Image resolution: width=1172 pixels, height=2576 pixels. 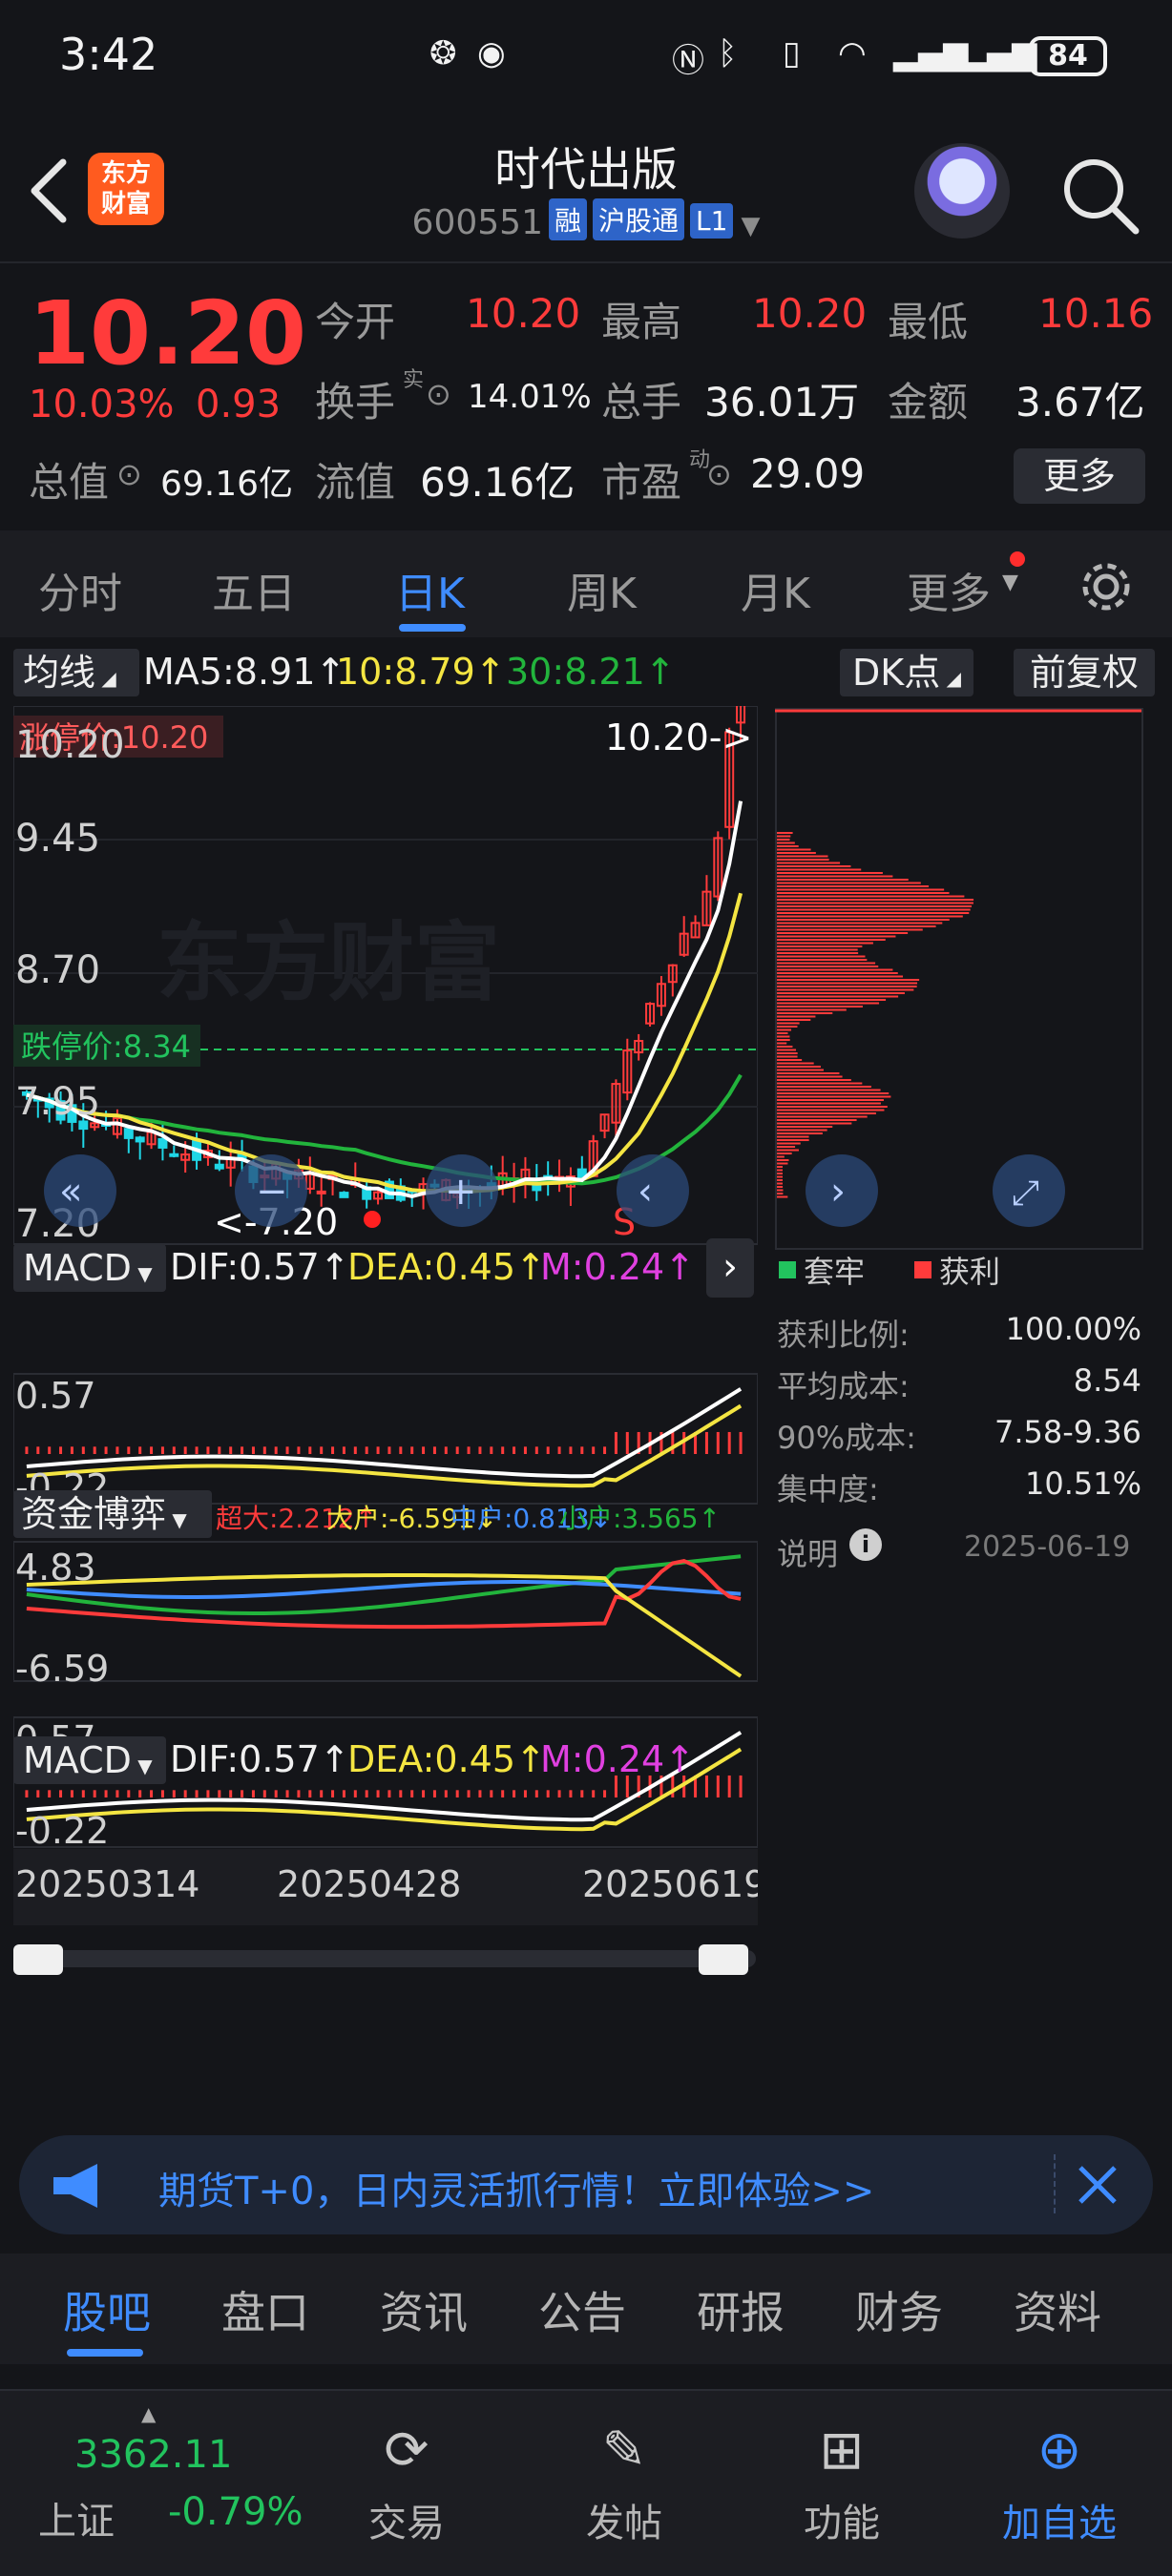 What do you see at coordinates (929, 402) in the screenshot?
I see `amount-label: 金额` at bounding box center [929, 402].